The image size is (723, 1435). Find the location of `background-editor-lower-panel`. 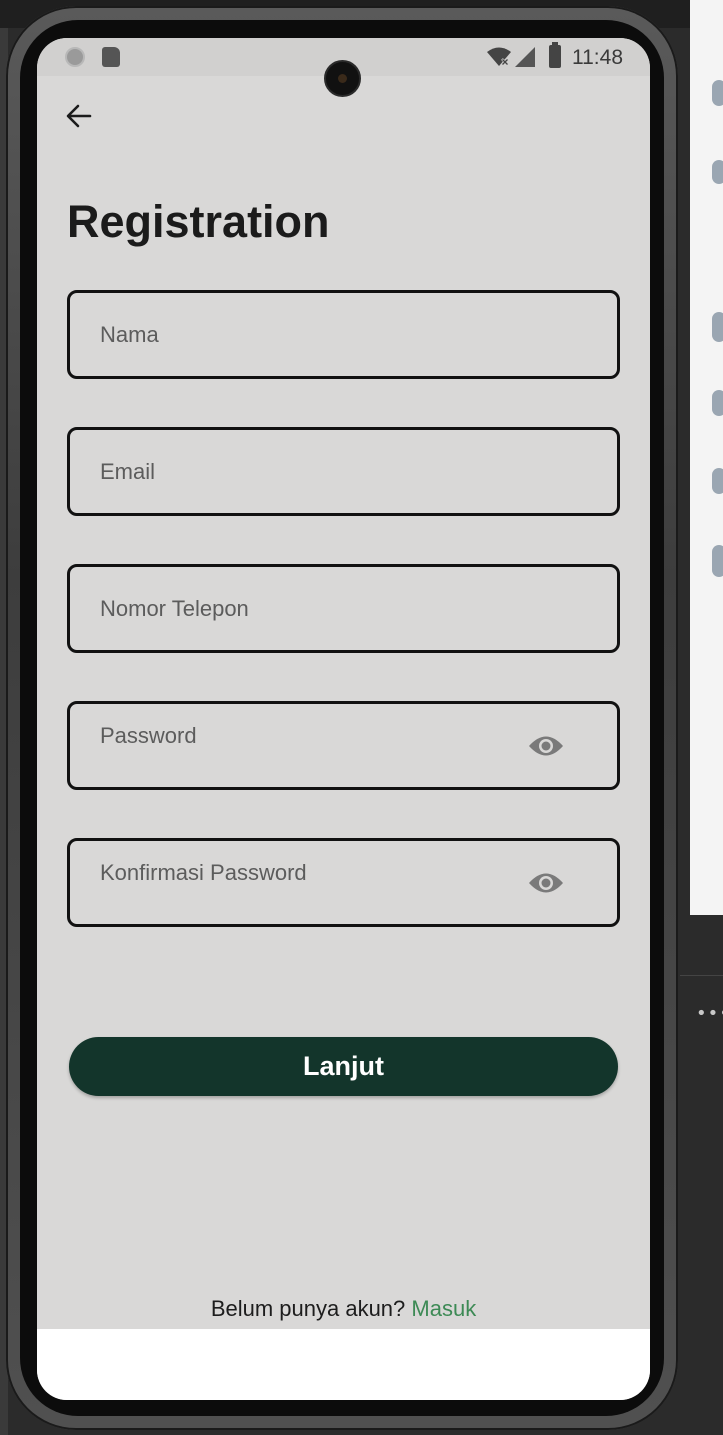

background-editor-lower-panel is located at coordinates (701, 1205).